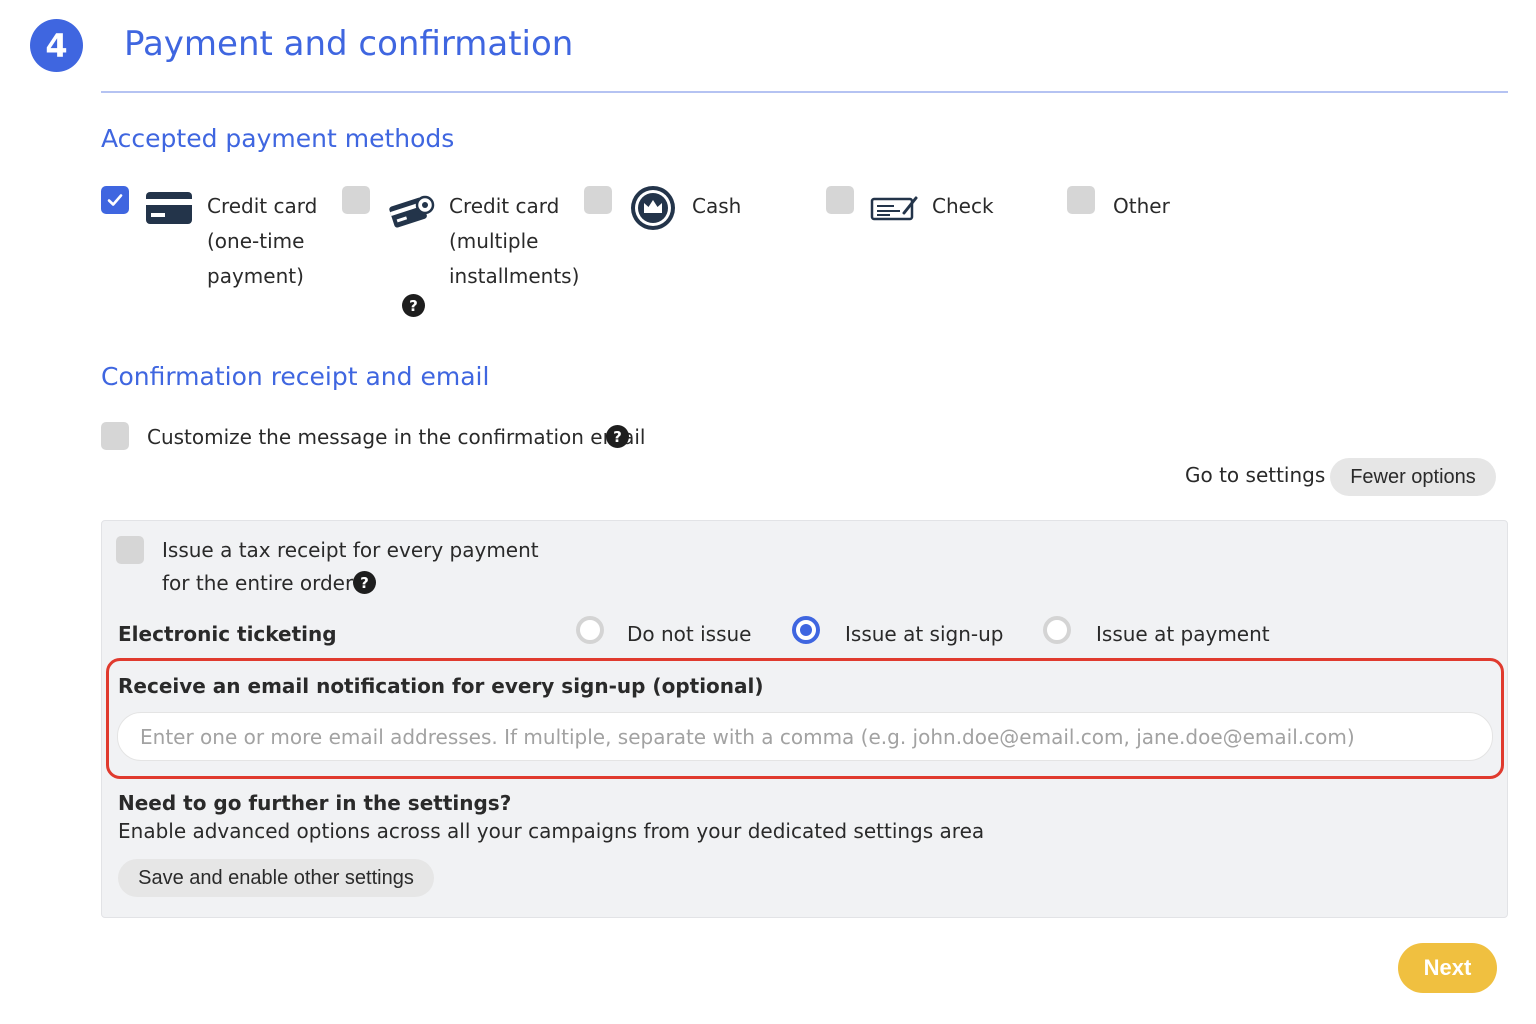 The image size is (1536, 1024). What do you see at coordinates (806, 630) in the screenshot?
I see `ticketing-issue-at-signup-radio` at bounding box center [806, 630].